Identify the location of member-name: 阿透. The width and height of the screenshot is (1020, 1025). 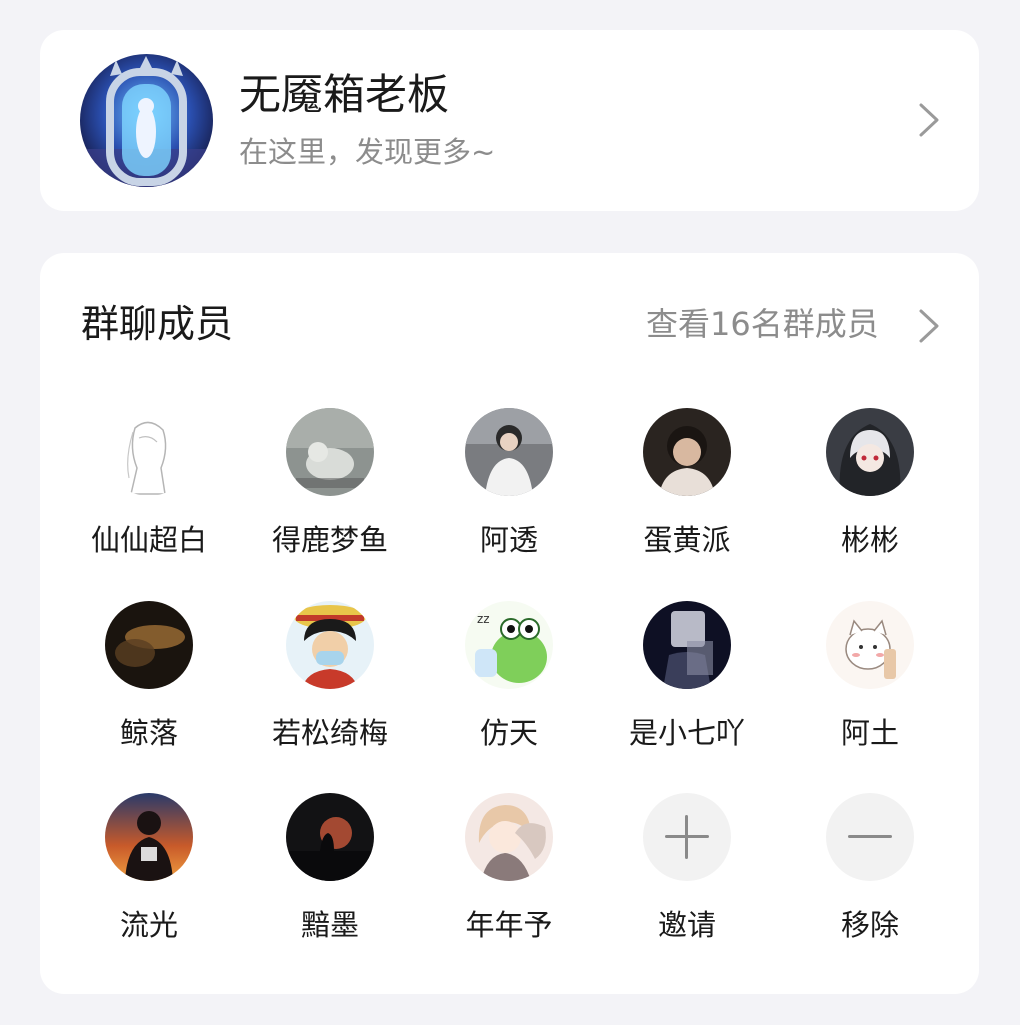
(508, 540).